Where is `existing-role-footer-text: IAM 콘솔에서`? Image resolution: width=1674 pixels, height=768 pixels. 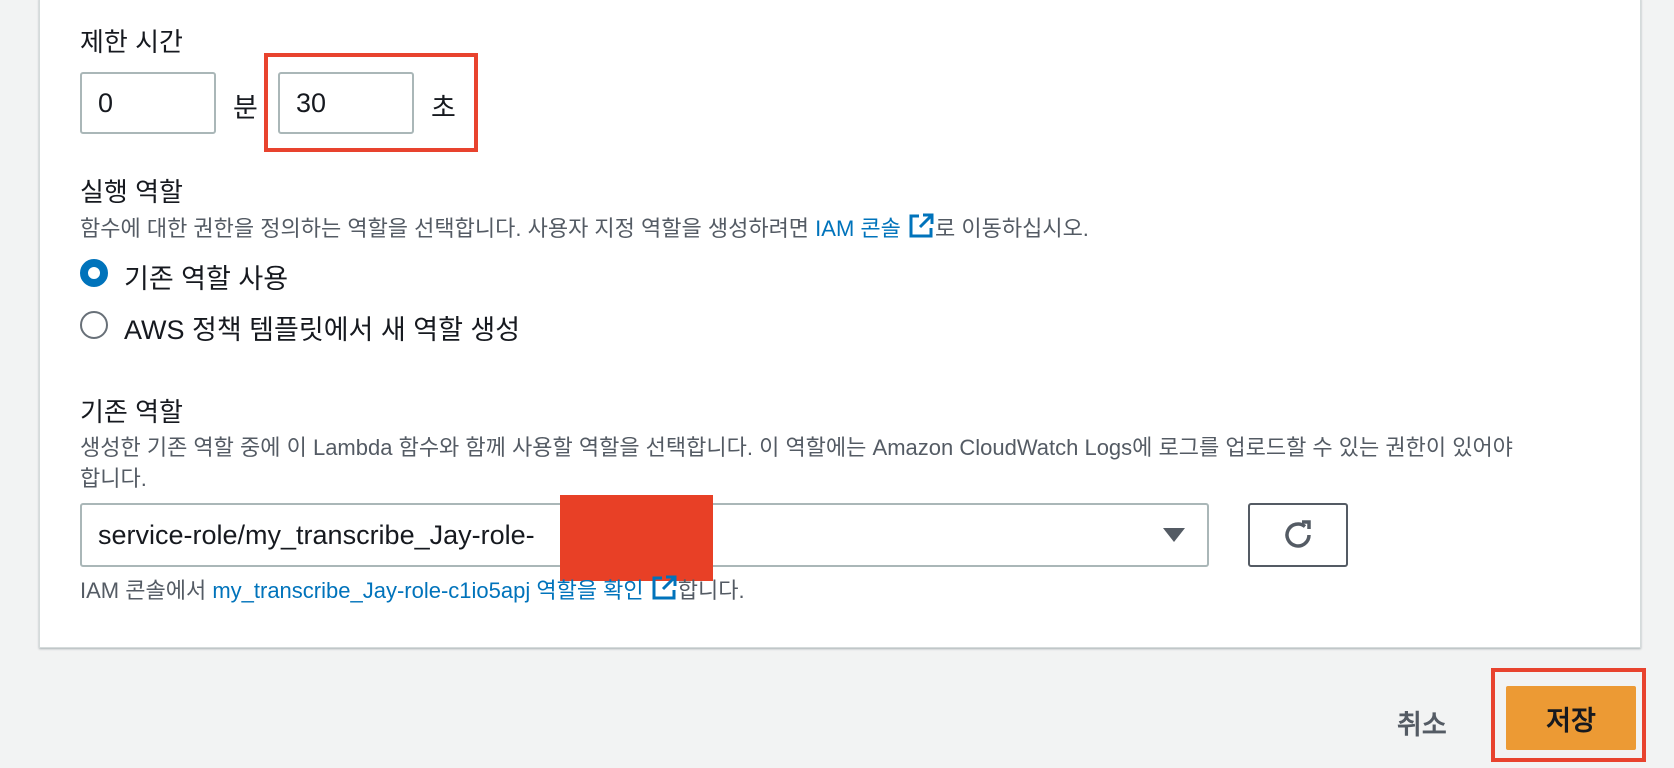 existing-role-footer-text: IAM 콘솔에서 is located at coordinates (146, 590).